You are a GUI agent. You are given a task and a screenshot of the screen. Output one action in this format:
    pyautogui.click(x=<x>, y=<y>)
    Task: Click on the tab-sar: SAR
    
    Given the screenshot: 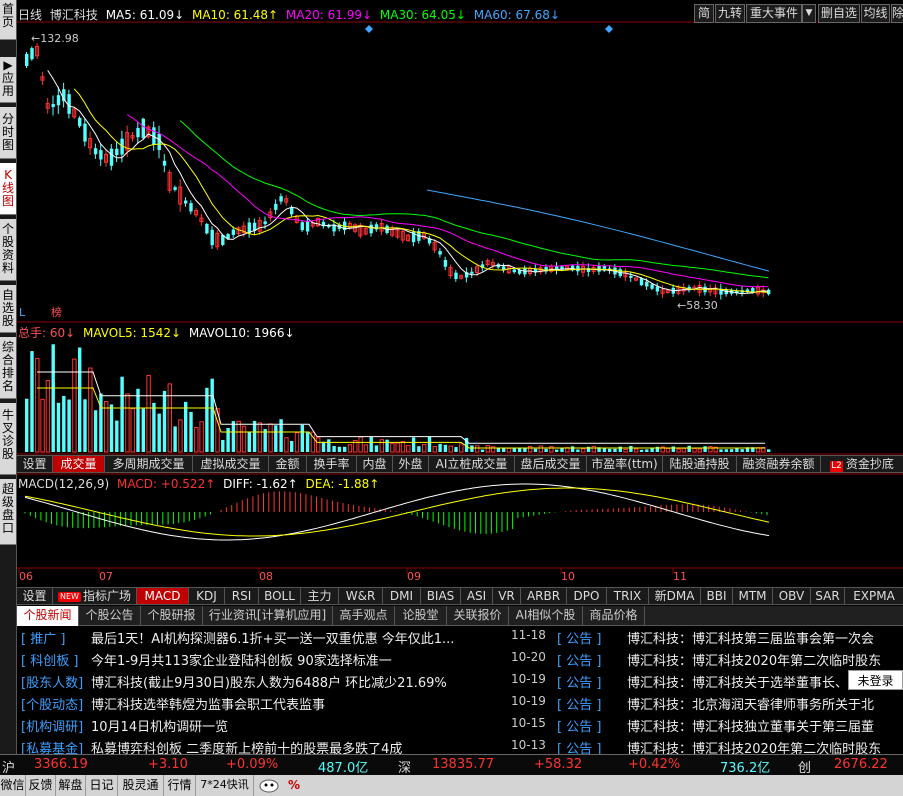 What is the action you would take?
    pyautogui.click(x=828, y=596)
    